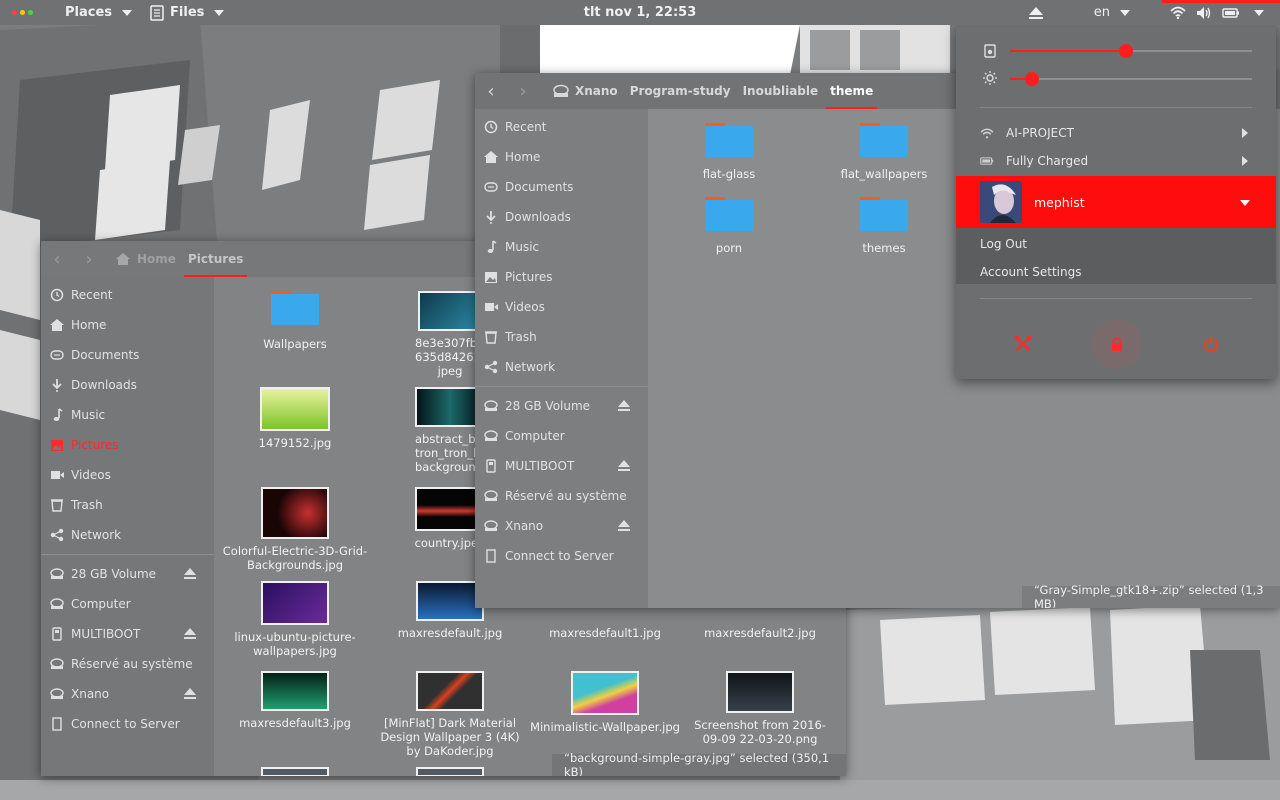  Describe the element at coordinates (760, 708) in the screenshot. I see `file-item-screenshot: Screenshot from 2016-09-09 22-03-20.png` at that location.